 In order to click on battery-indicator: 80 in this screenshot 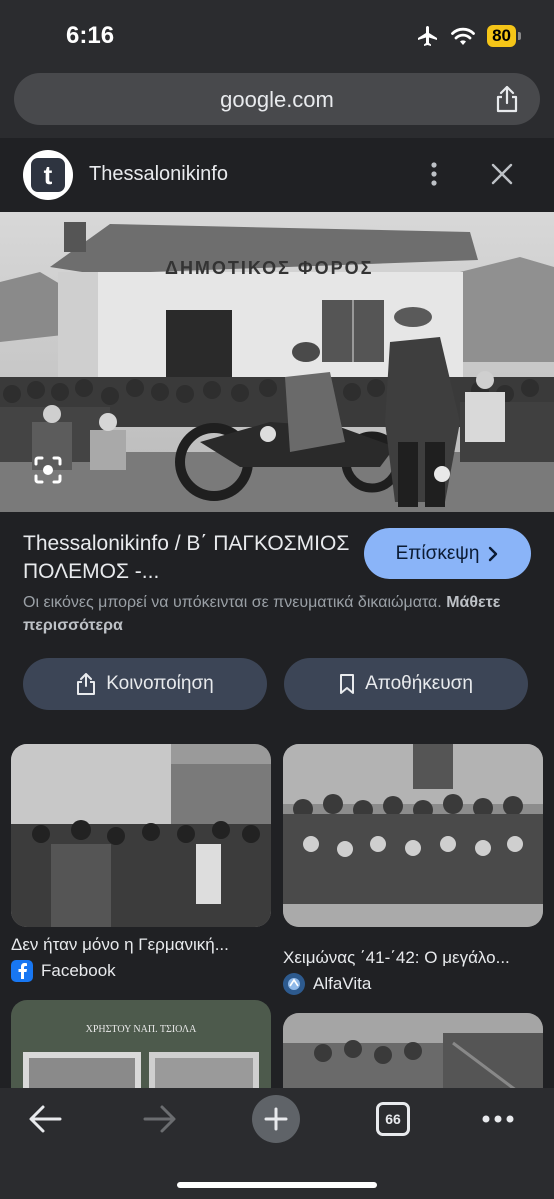, I will do `click(504, 36)`.